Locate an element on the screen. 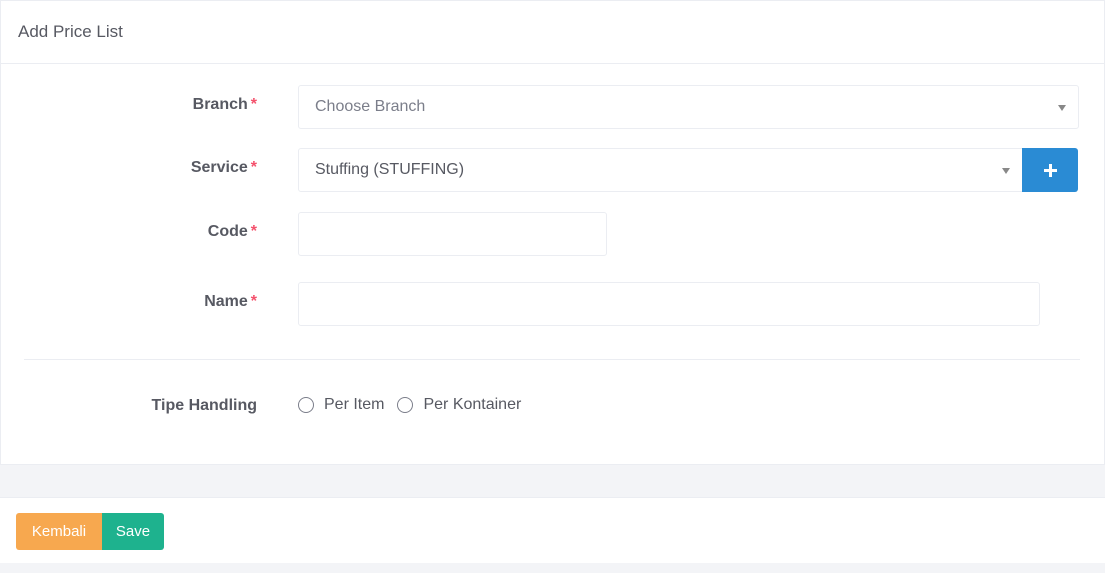 Image resolution: width=1105 pixels, height=573 pixels. code-label: Code * is located at coordinates (232, 232).